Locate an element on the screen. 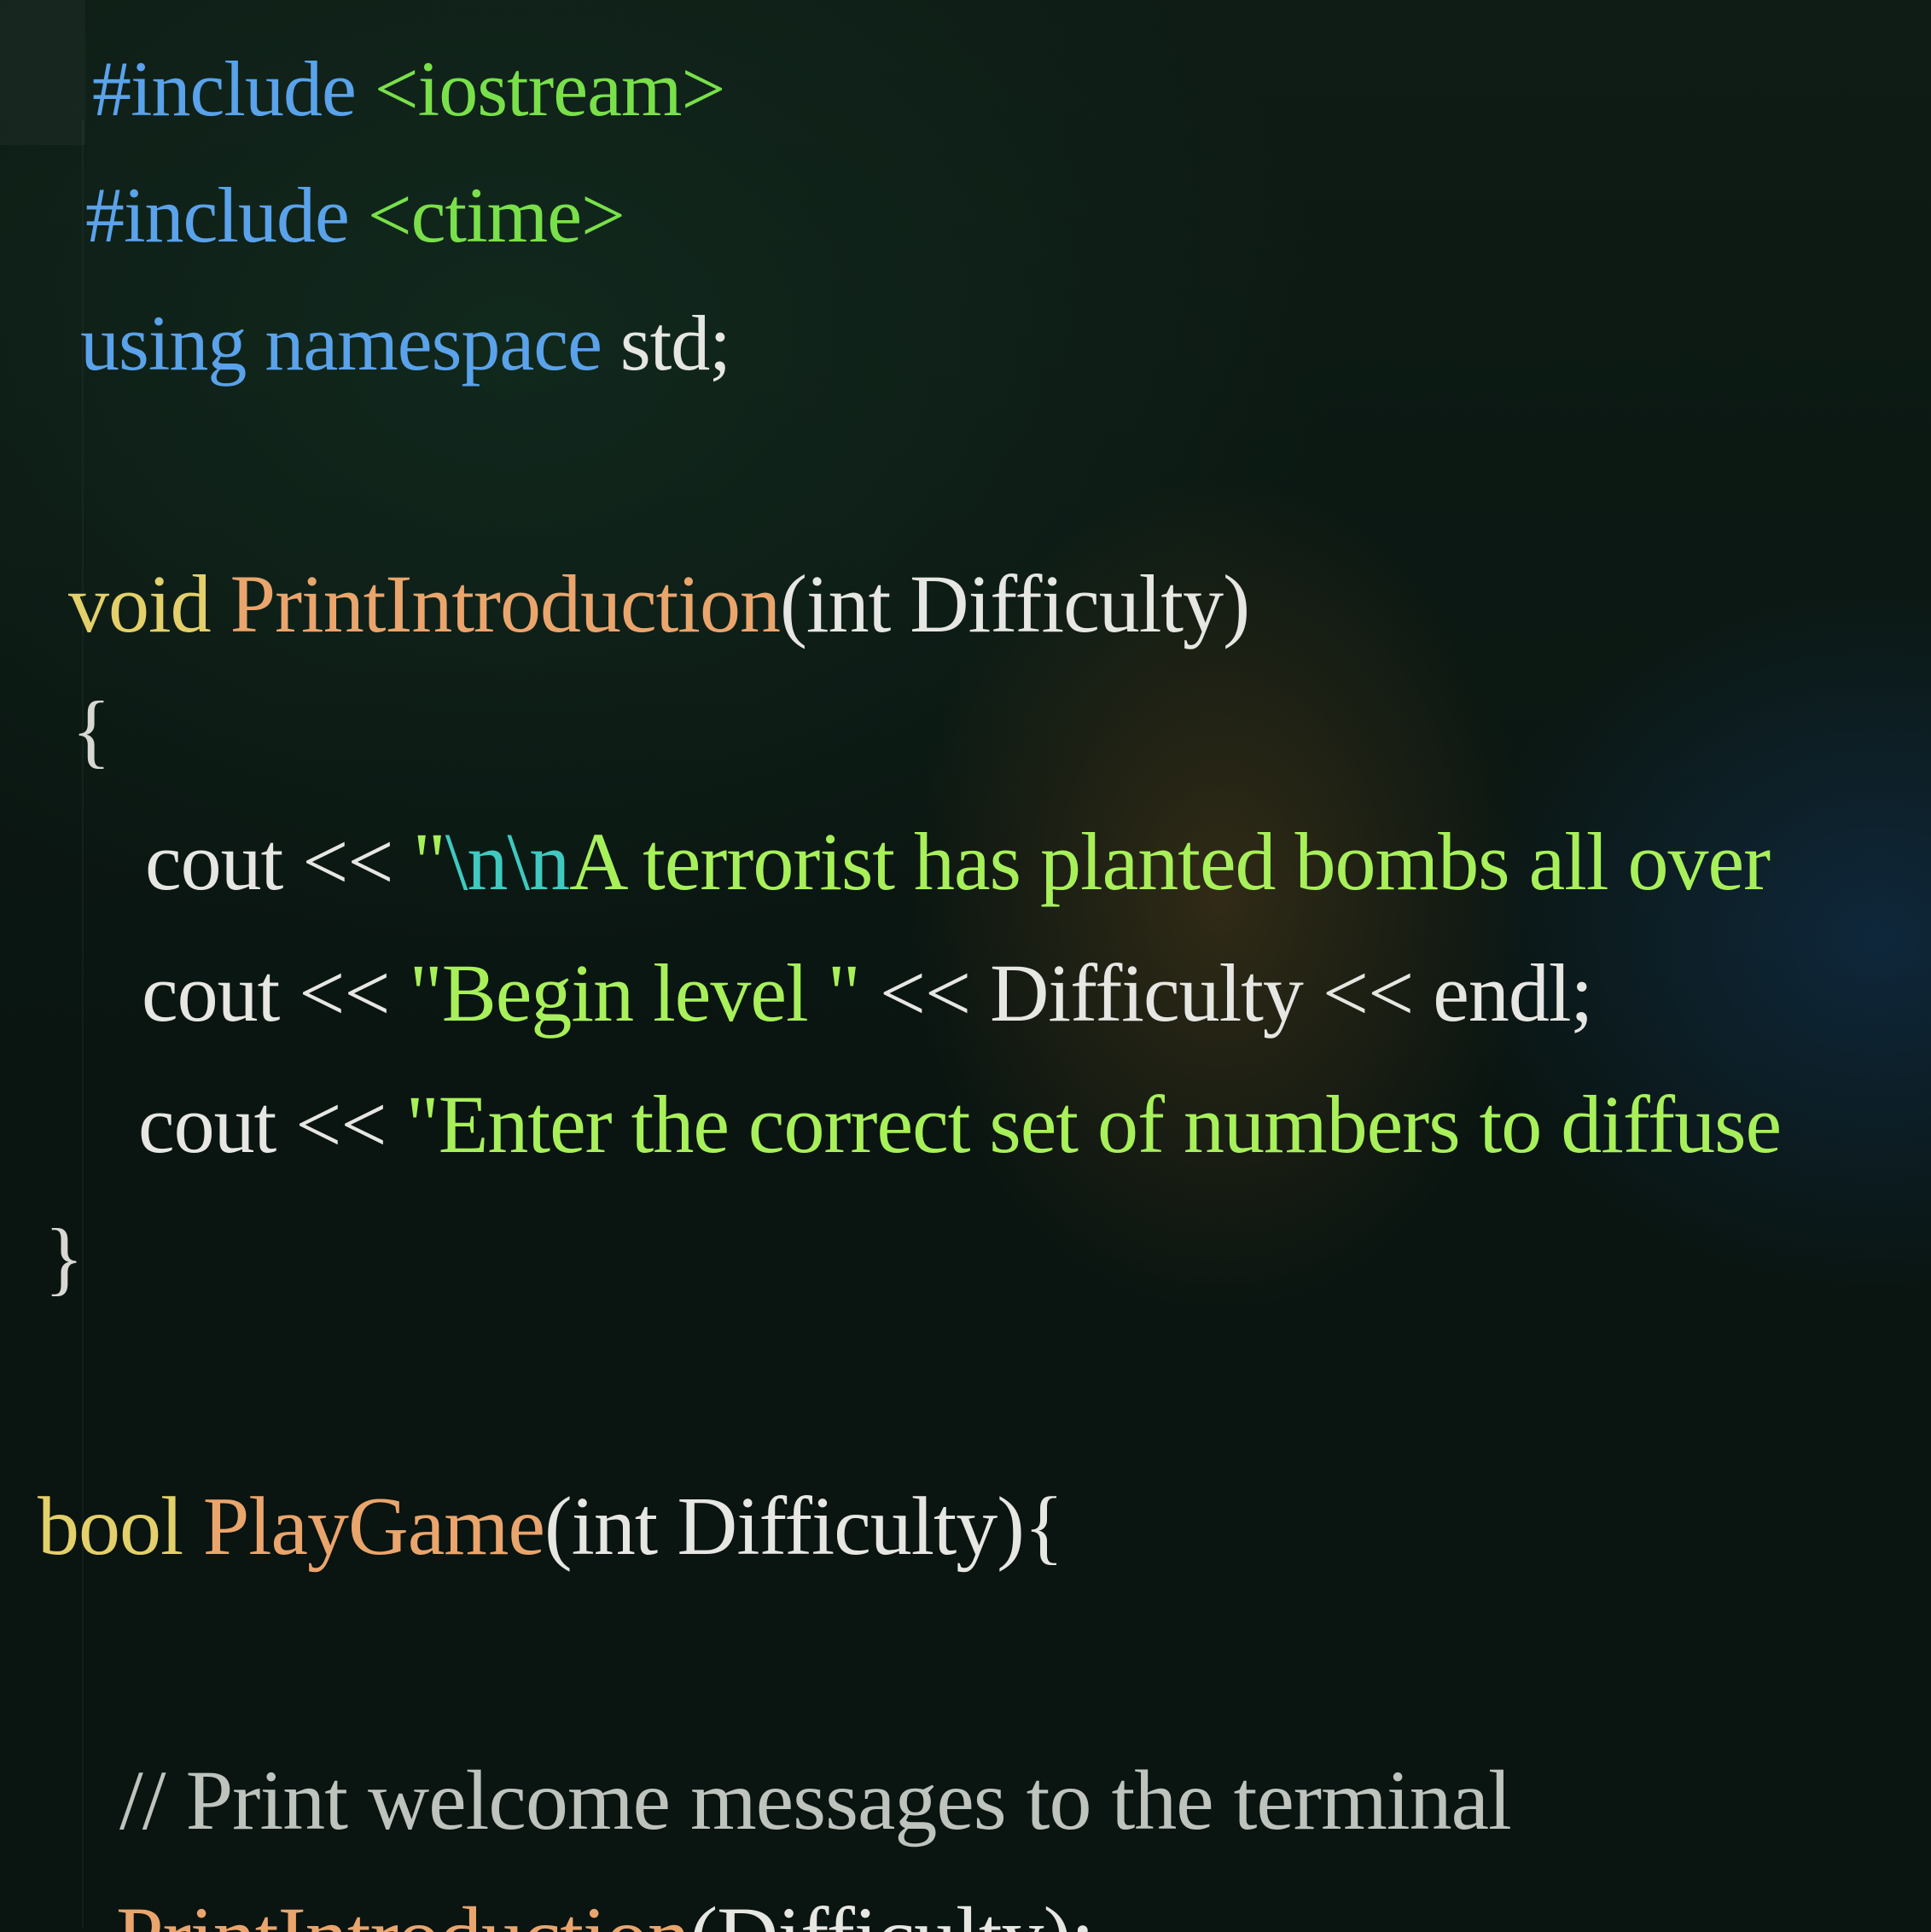 Image resolution: width=1931 pixels, height=1932 pixels. code-token-str-green: A terrorist has planted bombs all over is located at coordinates (1170, 861).